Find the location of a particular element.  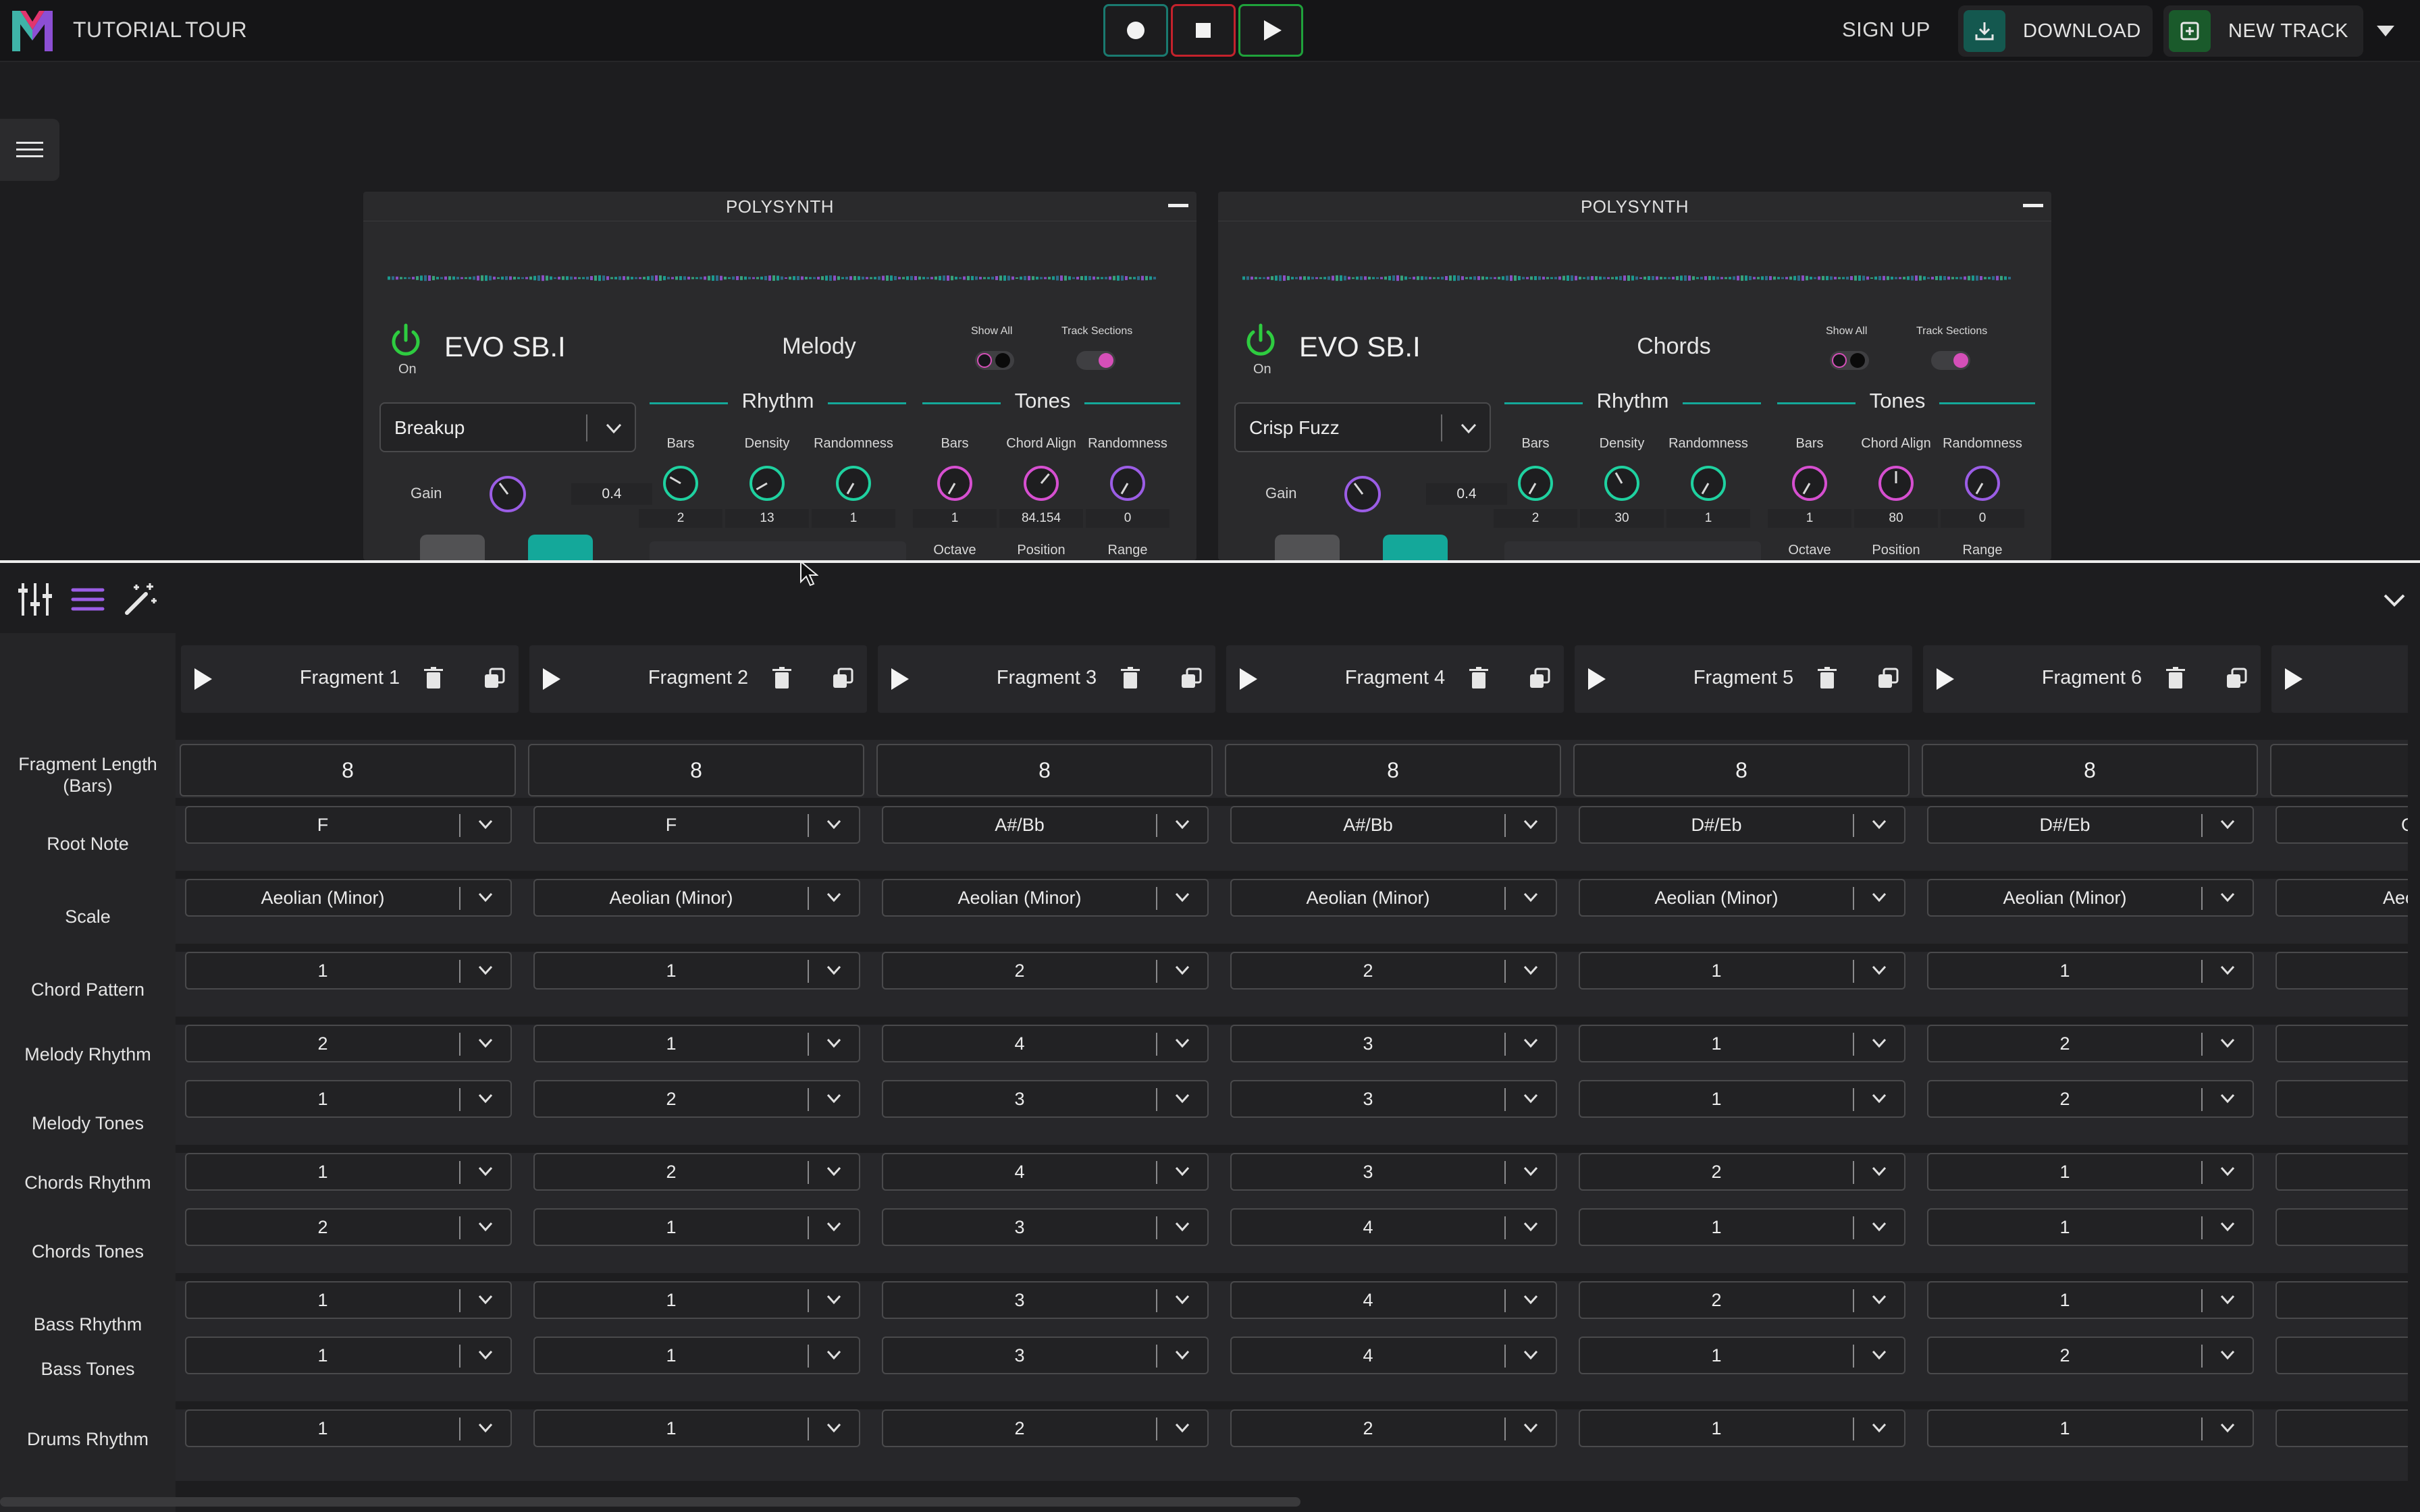

knob-value: 30 is located at coordinates (1622, 518).